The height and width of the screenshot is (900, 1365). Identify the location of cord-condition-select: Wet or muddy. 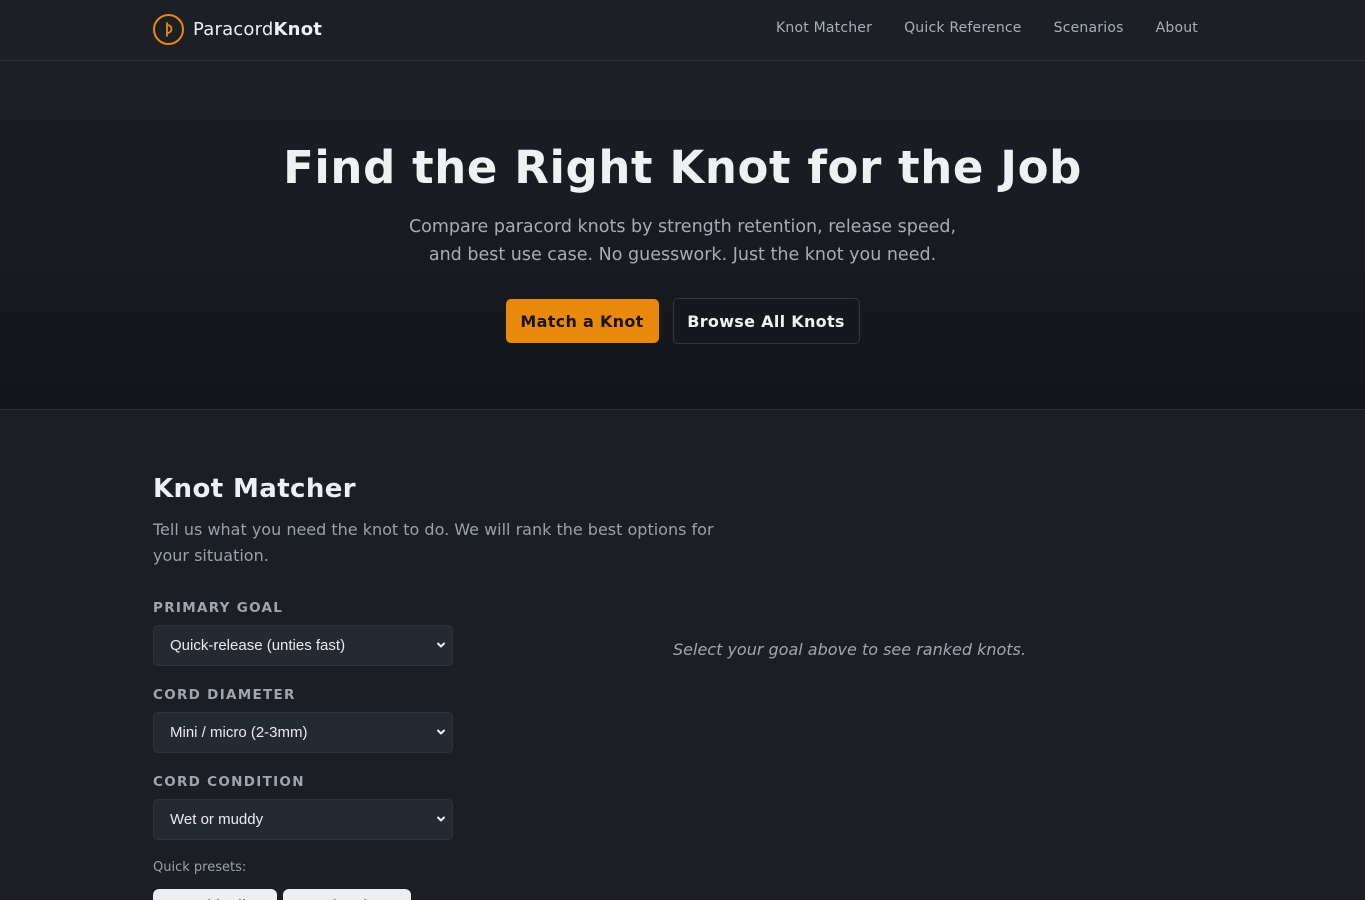
(303, 819).